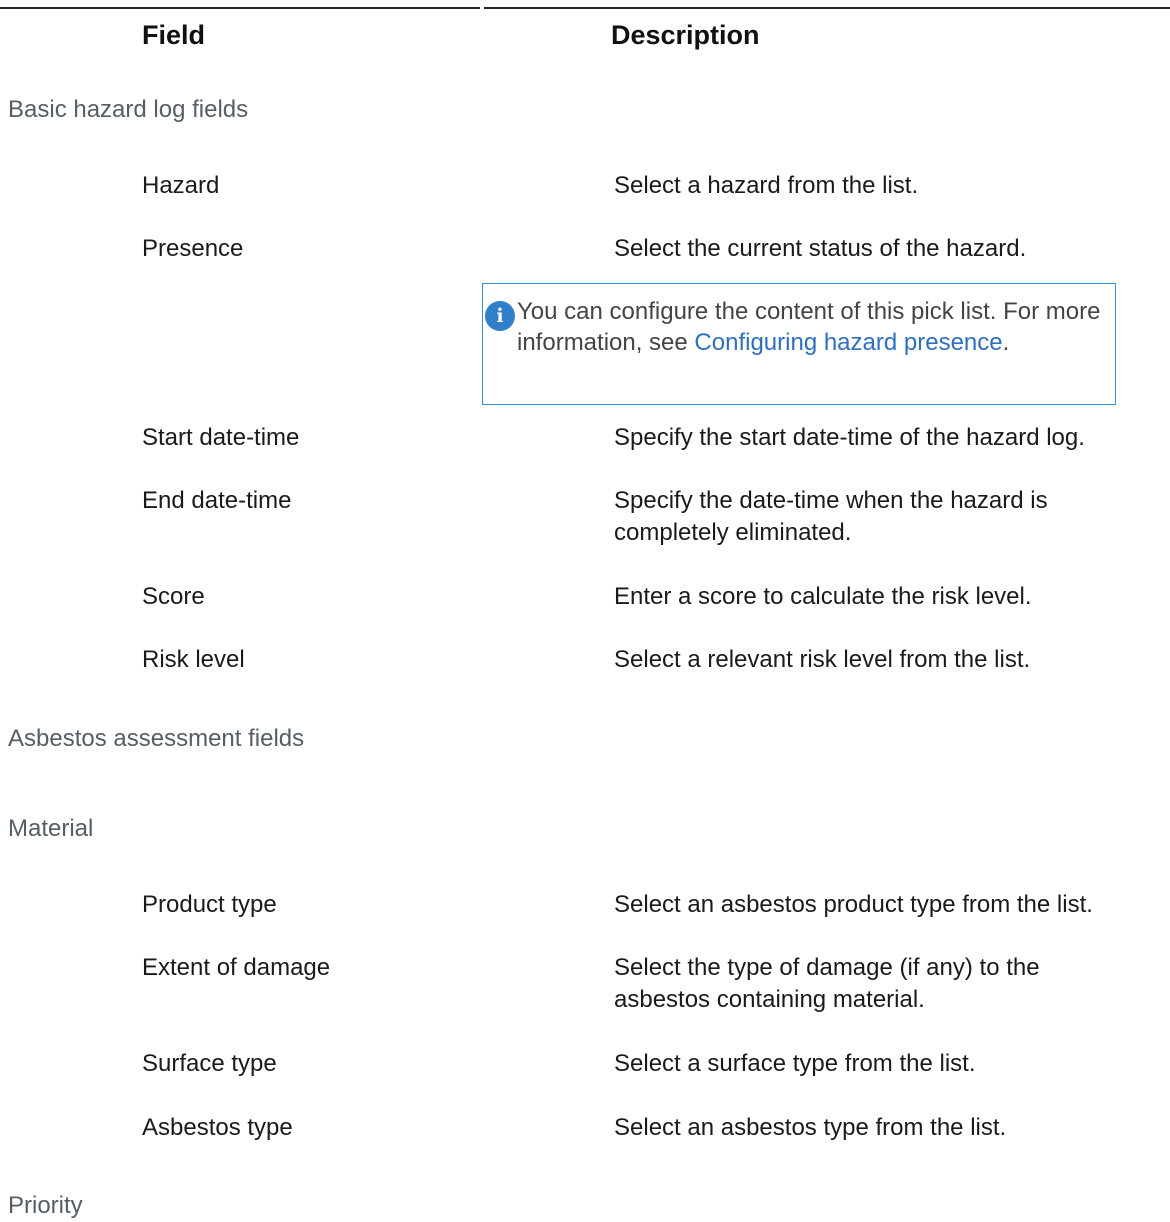 This screenshot has height=1222, width=1170. I want to click on section-heading-priority: Priority, so click(45, 1205).